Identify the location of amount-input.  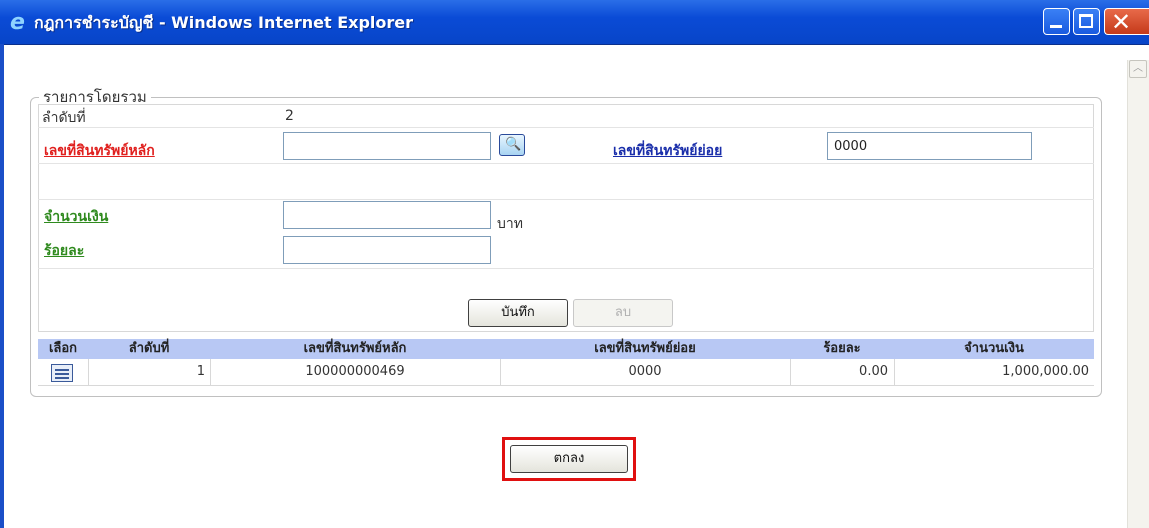
(387, 215).